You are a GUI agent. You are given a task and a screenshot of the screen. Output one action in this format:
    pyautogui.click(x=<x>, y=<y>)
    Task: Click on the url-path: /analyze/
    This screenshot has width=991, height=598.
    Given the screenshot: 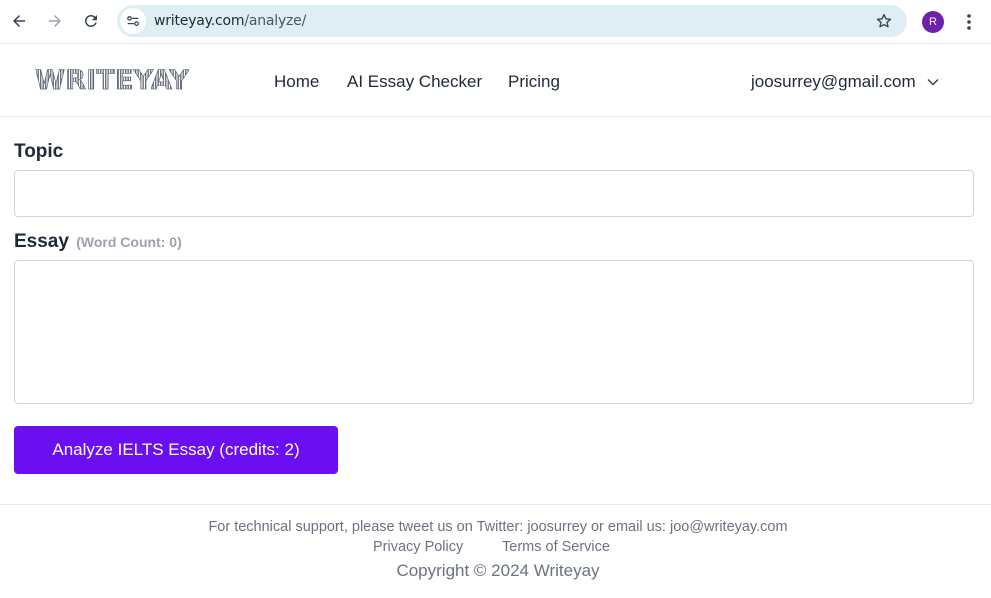 What is the action you would take?
    pyautogui.click(x=275, y=21)
    